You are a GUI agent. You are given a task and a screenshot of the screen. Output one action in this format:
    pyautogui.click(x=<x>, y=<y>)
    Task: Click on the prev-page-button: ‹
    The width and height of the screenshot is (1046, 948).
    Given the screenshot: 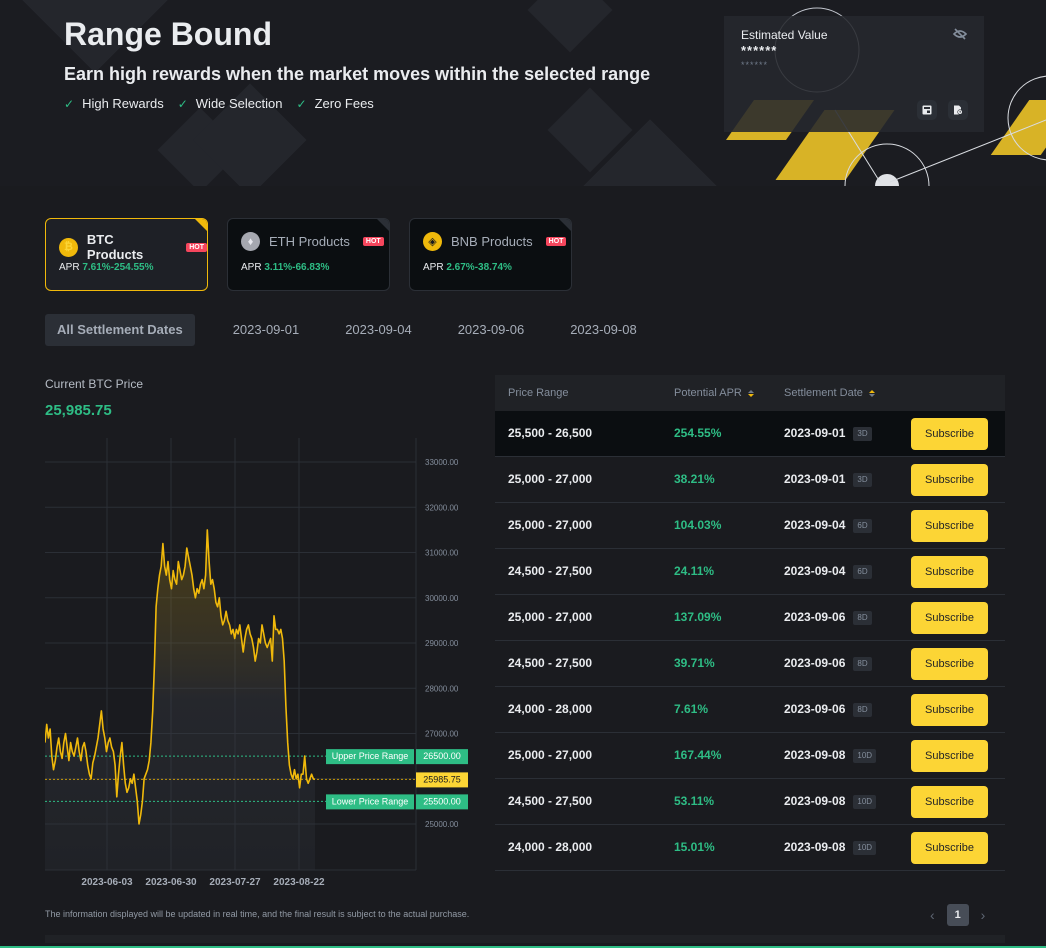 What is the action you would take?
    pyautogui.click(x=932, y=915)
    